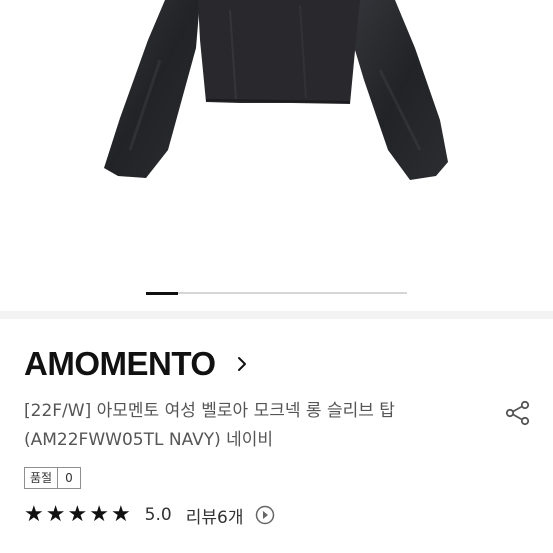 This screenshot has width=553, height=553. I want to click on chevron-right-icon, so click(242, 364).